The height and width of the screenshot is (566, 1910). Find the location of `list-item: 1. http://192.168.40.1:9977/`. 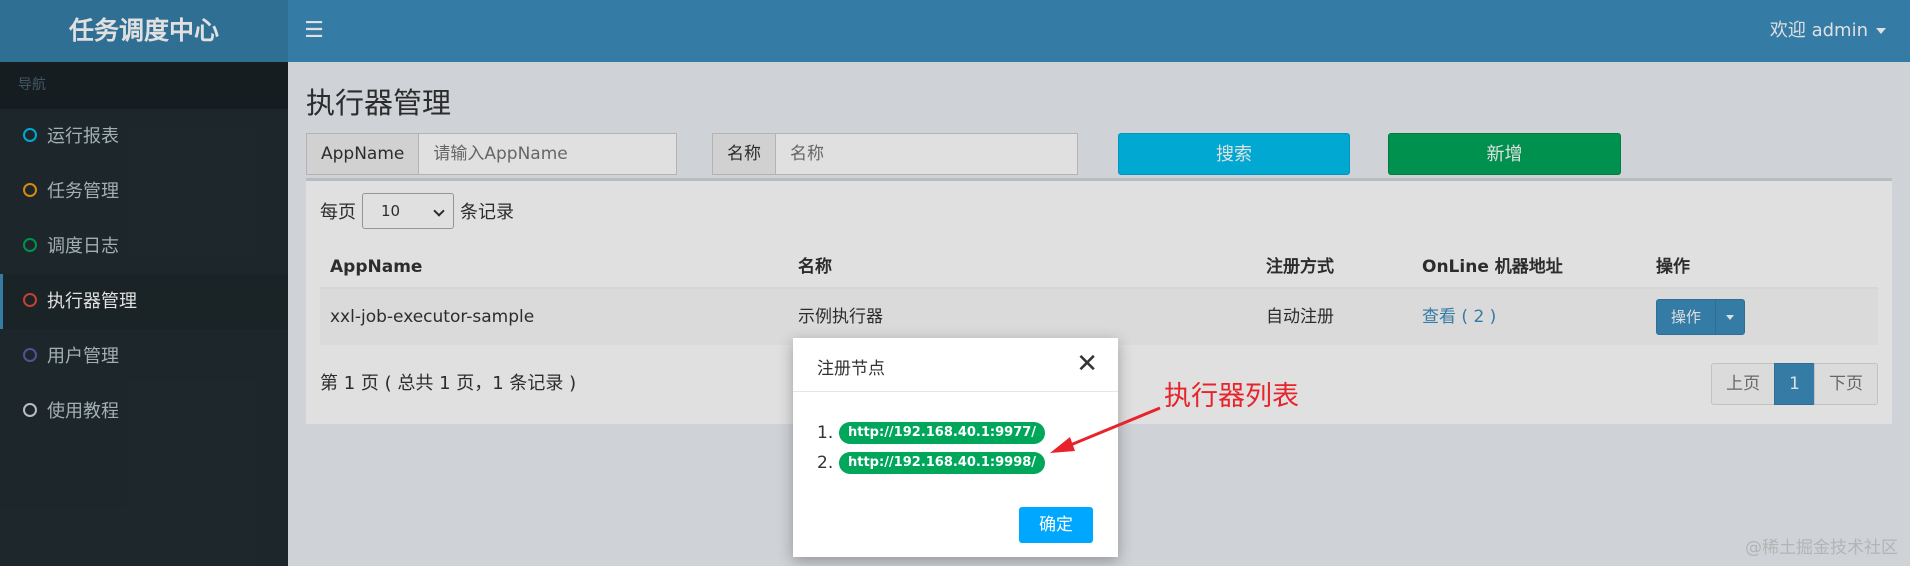

list-item: 1. http://192.168.40.1:9977/ is located at coordinates (931, 433).